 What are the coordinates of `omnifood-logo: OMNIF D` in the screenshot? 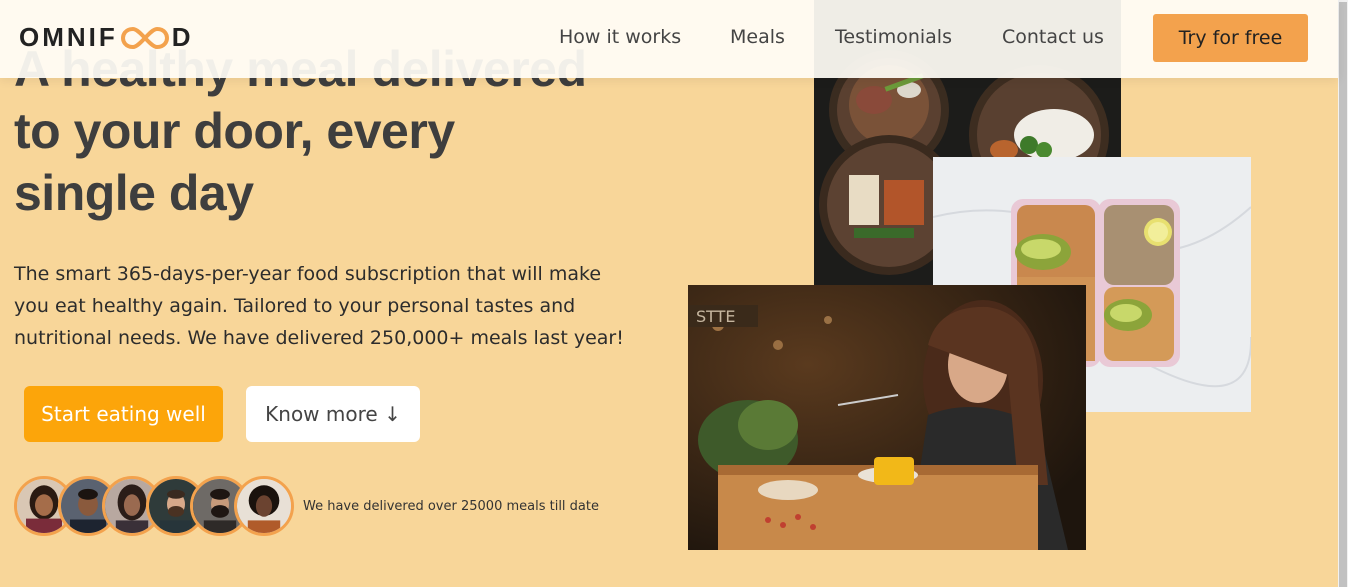 It's located at (106, 37).